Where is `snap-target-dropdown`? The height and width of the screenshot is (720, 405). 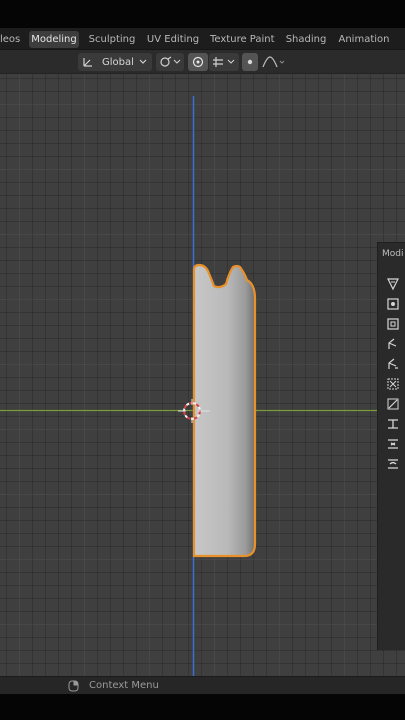 snap-target-dropdown is located at coordinates (224, 62).